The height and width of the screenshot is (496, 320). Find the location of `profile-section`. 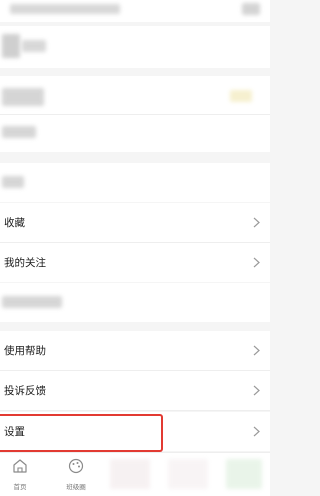

profile-section is located at coordinates (135, 47).